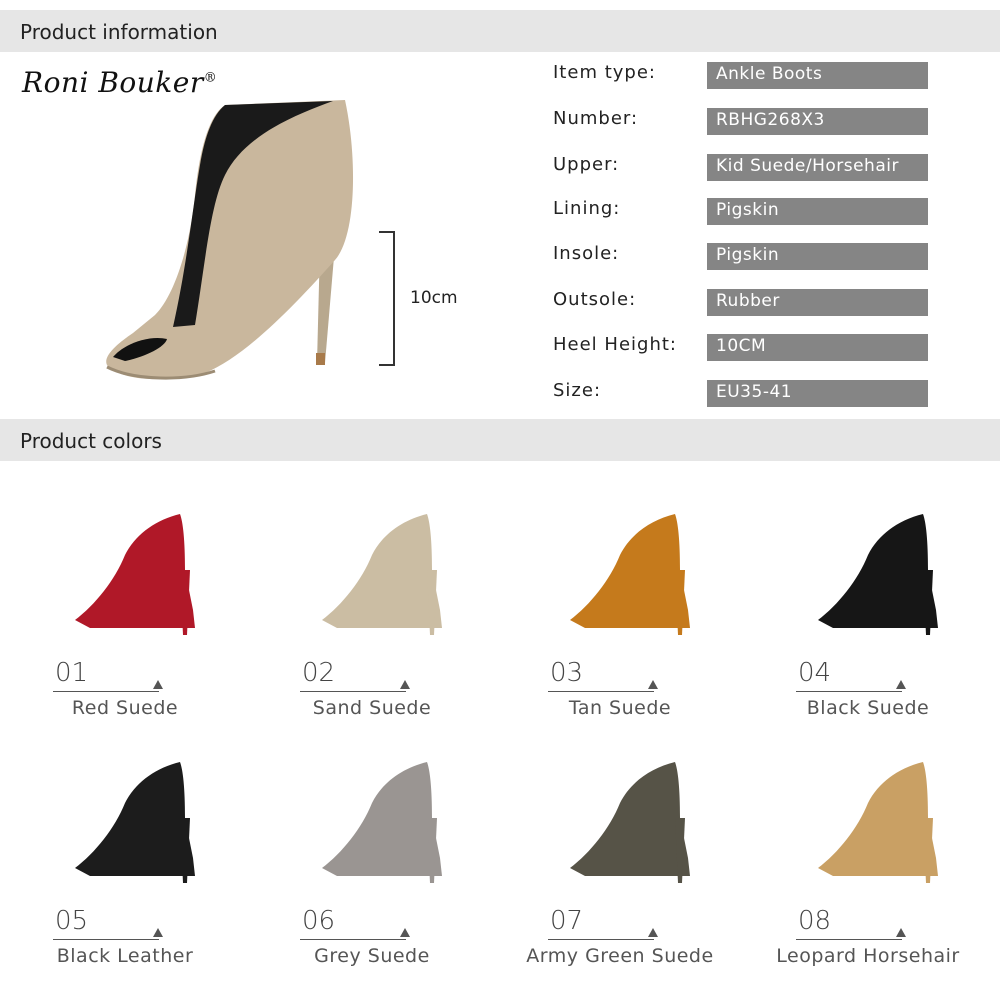  I want to click on color-option: 07 Army Green Suede, so click(620, 873).